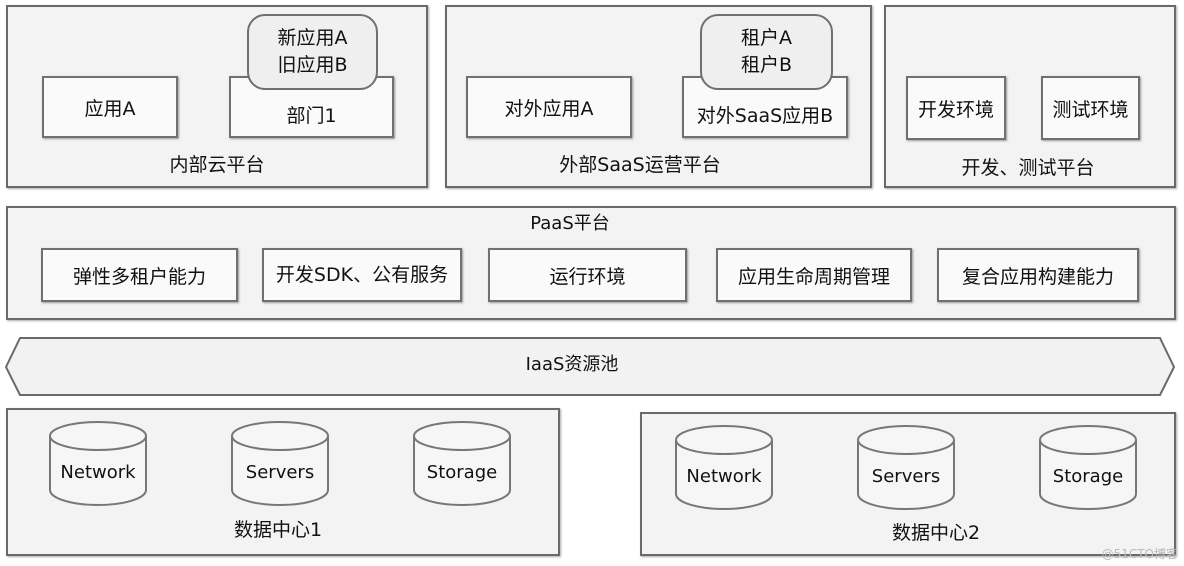  I want to click on paas-item-label: 应用生命周期管理, so click(813, 276).